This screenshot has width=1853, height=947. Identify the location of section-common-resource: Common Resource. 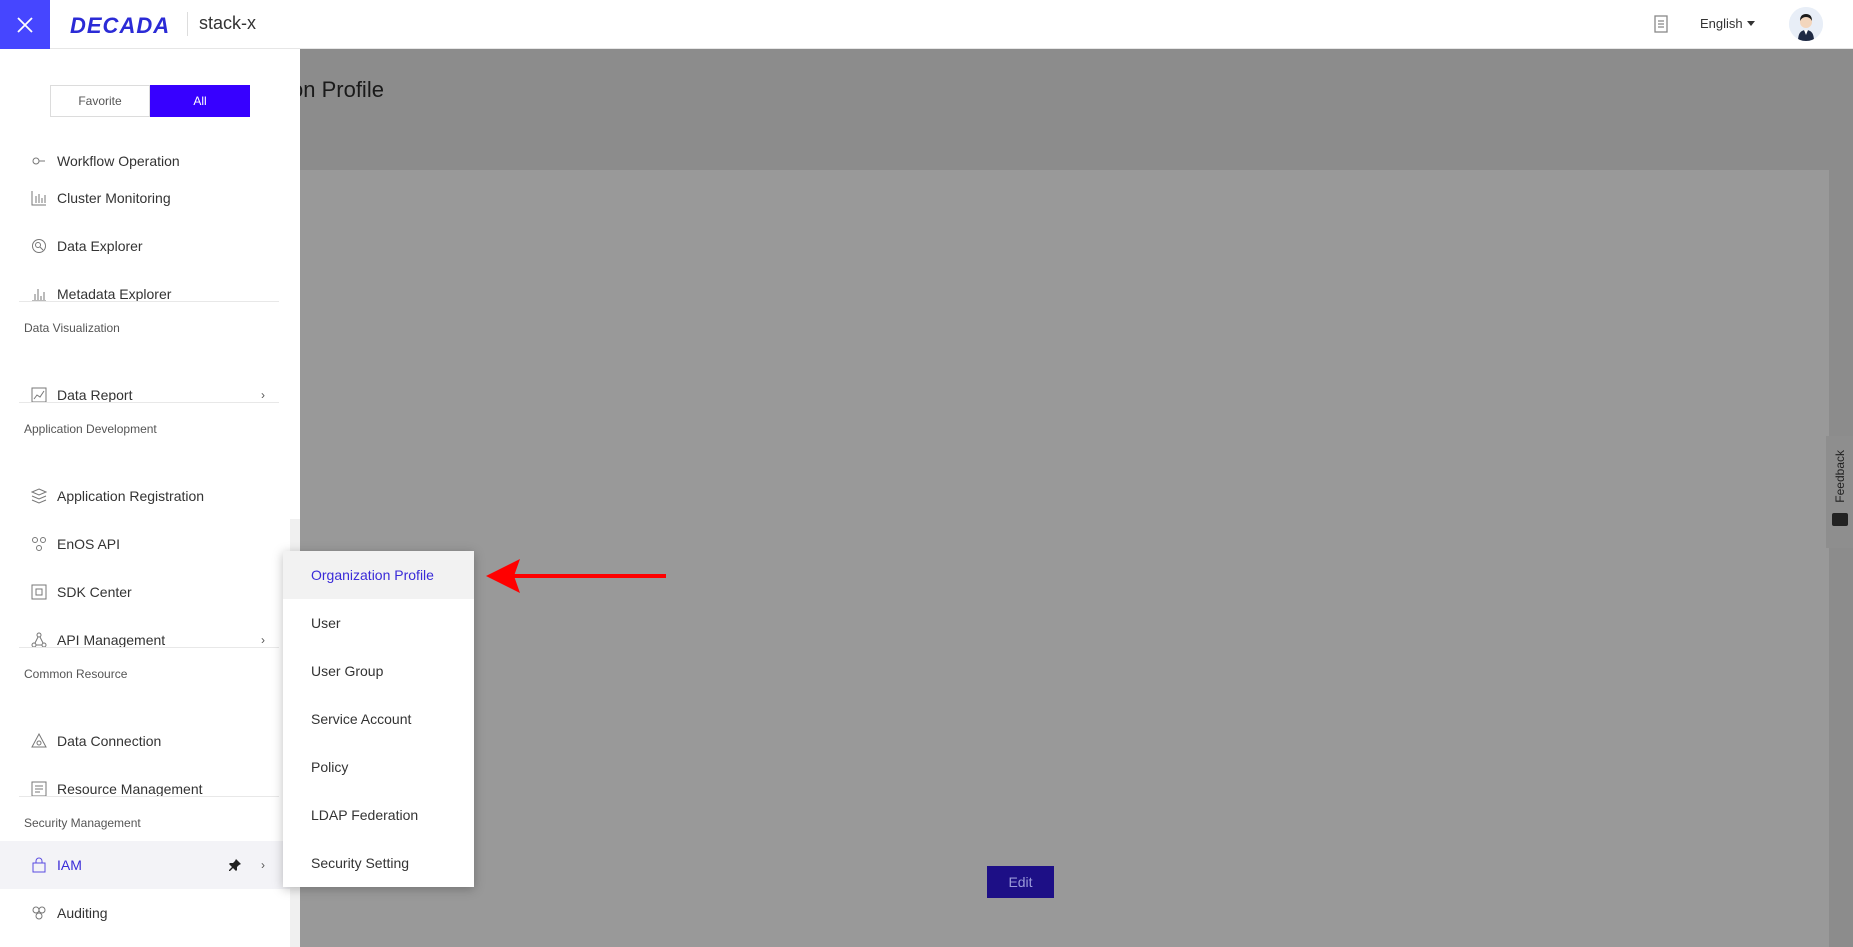
(76, 674).